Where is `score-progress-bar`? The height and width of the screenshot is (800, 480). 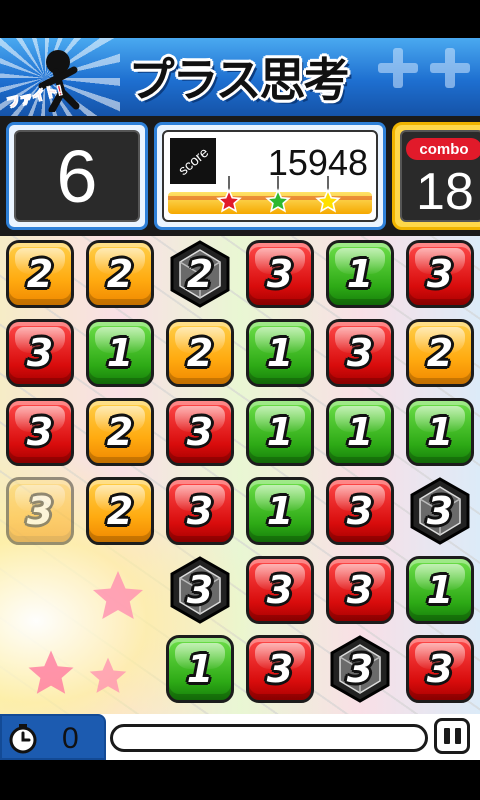
score-progress-bar is located at coordinates (270, 195).